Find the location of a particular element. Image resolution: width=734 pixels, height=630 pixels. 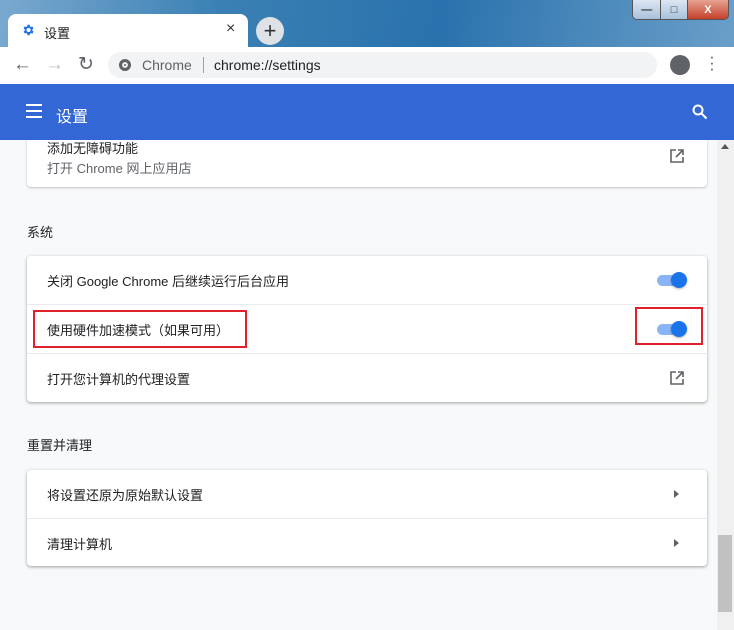

setting-row-cleanup: 清理计算机 is located at coordinates (367, 542).